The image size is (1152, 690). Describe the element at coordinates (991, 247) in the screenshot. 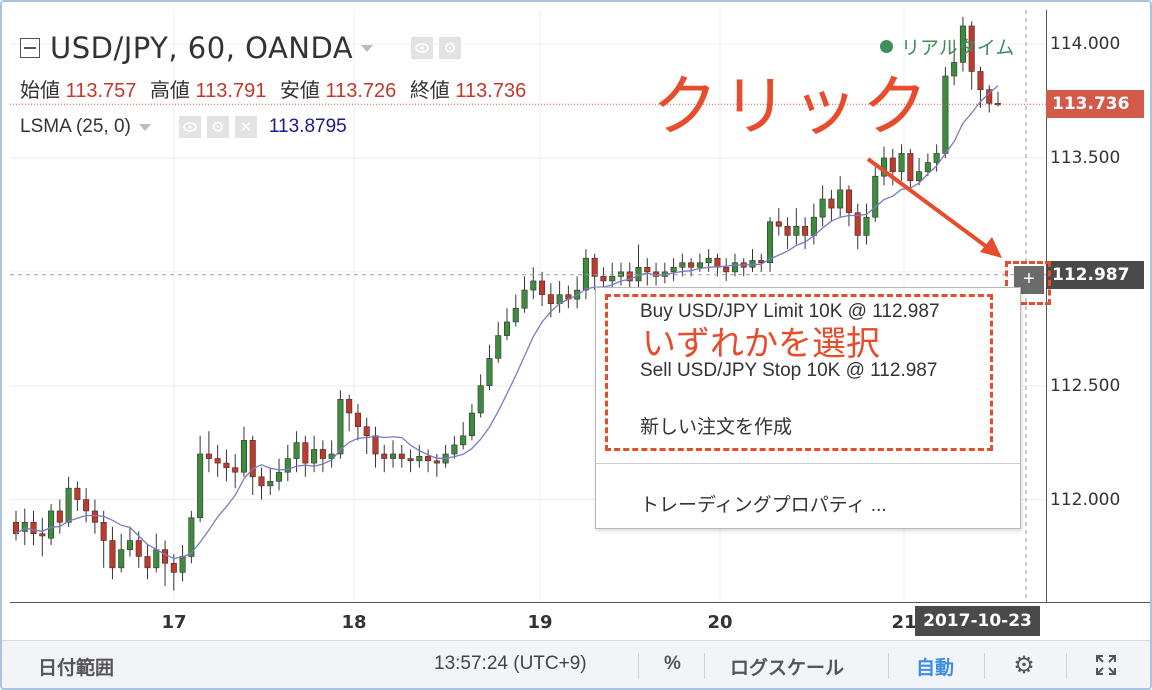

I see `arrow-head-icon` at that location.